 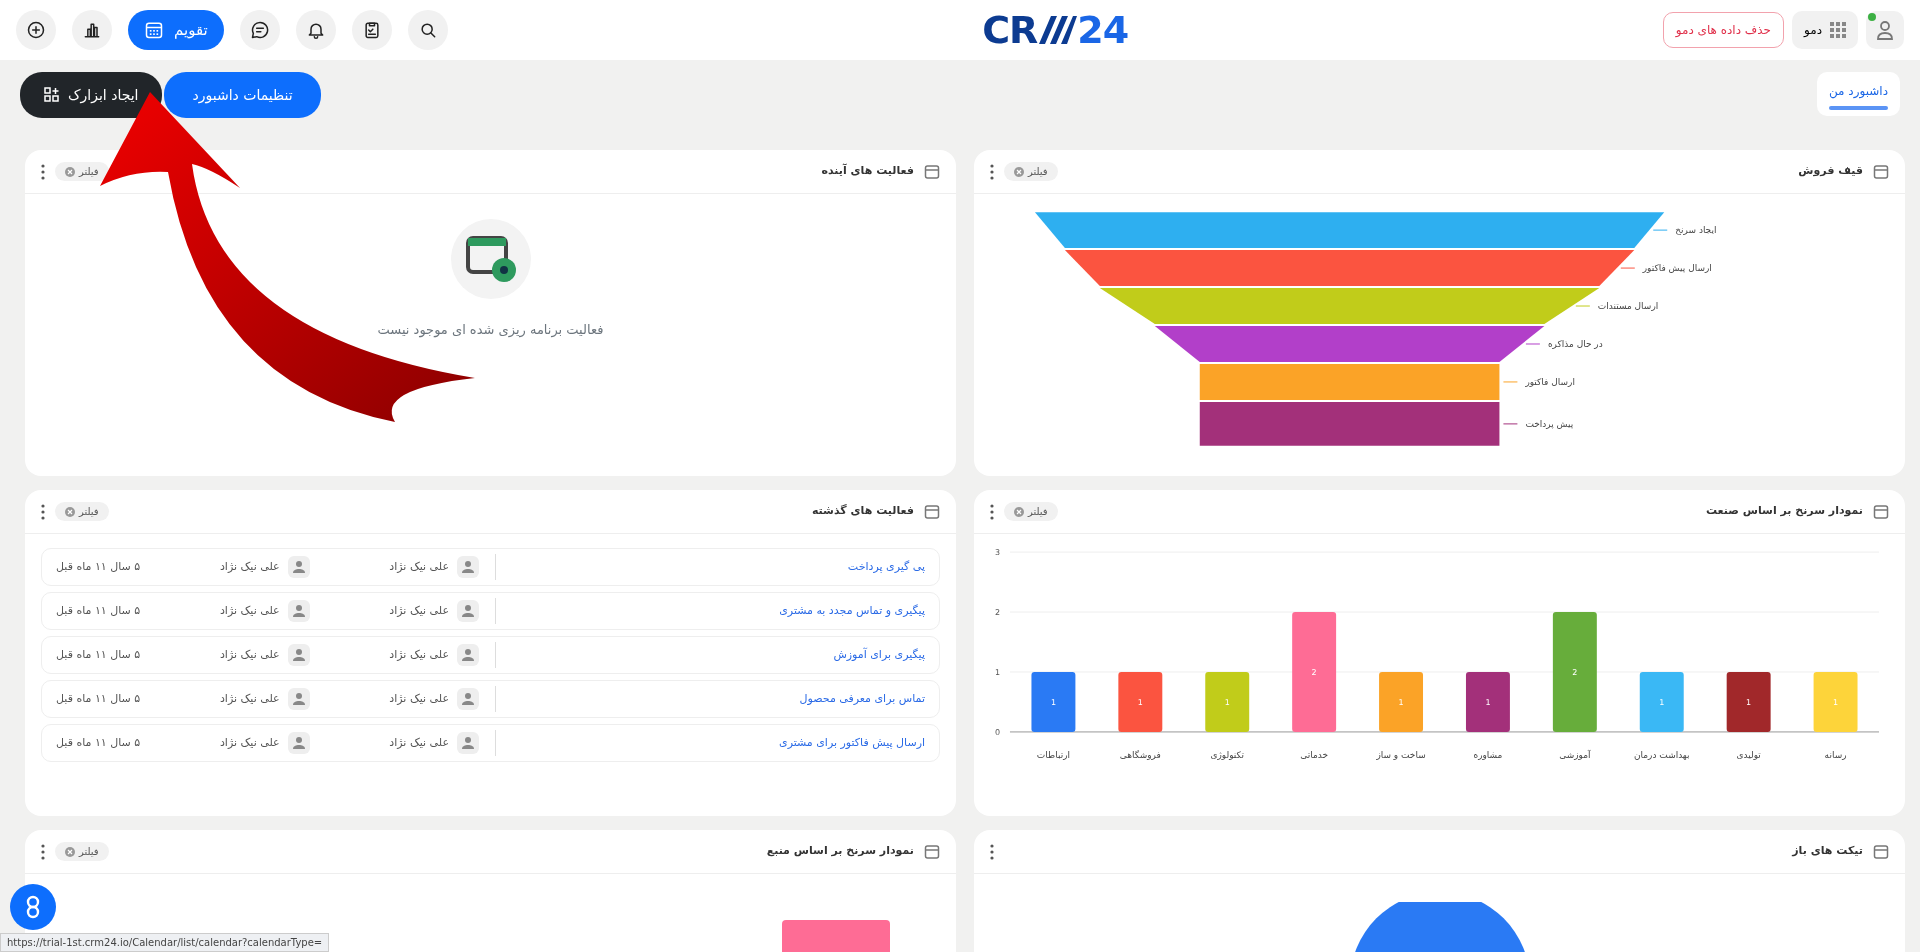 What do you see at coordinates (1401, 754) in the screenshot?
I see `category-label: ساخت و ساز` at bounding box center [1401, 754].